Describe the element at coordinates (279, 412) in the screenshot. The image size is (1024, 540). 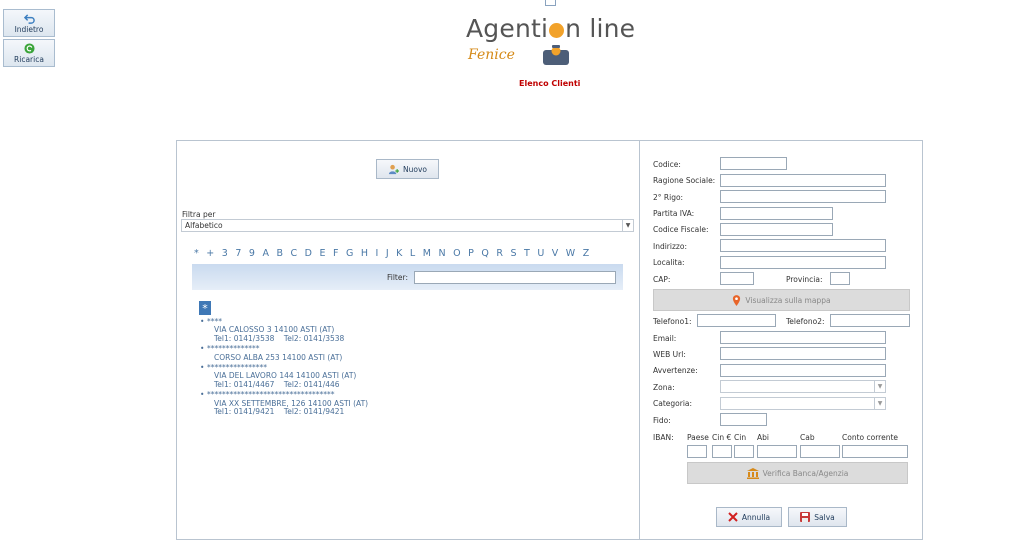
I see `client-phones: Tel1: 0141/9421 Tel2: 0141/9421` at that location.